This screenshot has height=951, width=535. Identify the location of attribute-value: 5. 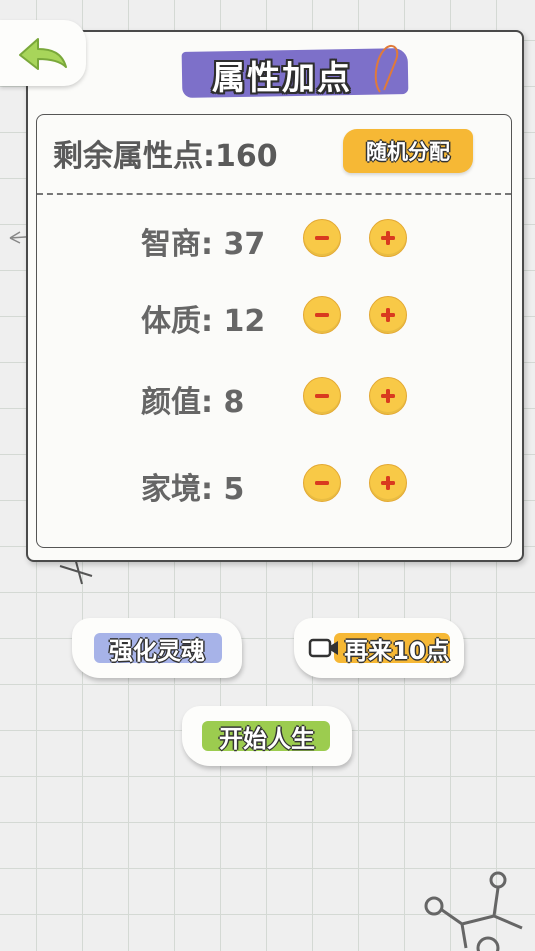
(234, 489).